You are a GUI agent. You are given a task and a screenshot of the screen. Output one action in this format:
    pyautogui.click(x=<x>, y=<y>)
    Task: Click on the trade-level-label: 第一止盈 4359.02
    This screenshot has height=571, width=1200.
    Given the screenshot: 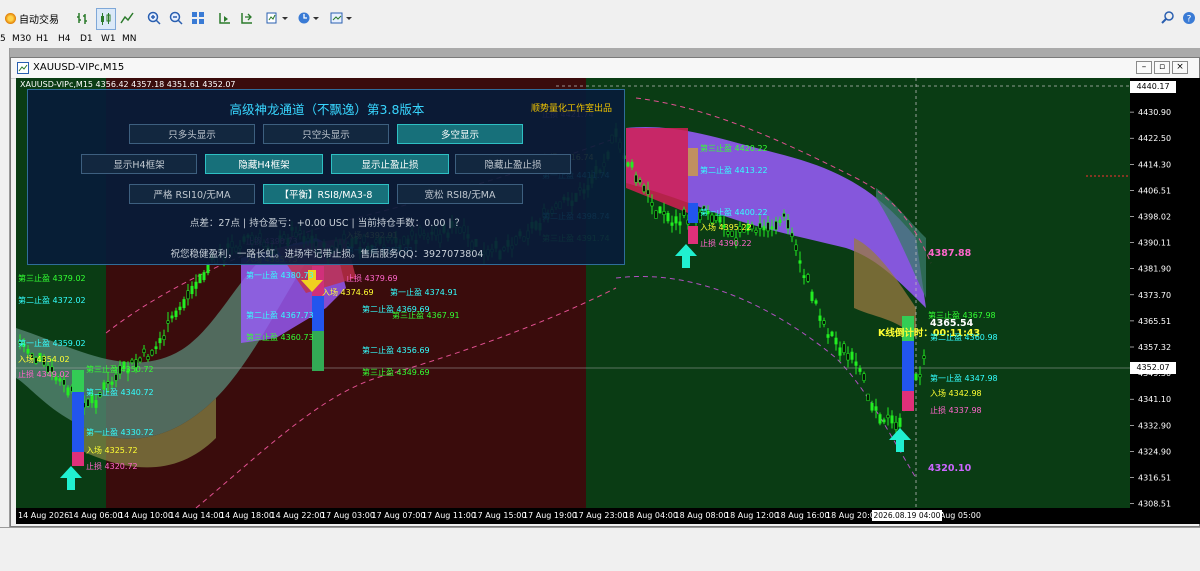 What is the action you would take?
    pyautogui.click(x=52, y=343)
    